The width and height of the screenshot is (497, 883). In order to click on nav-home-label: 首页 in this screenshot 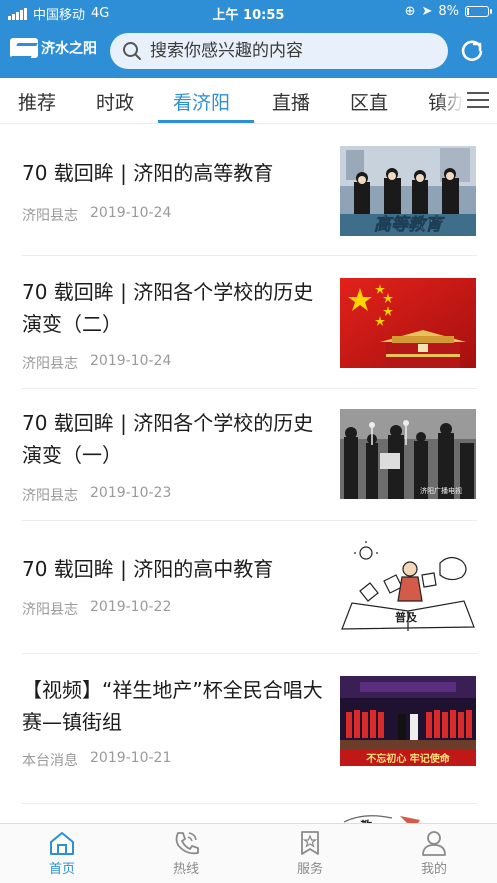, I will do `click(61, 869)`.